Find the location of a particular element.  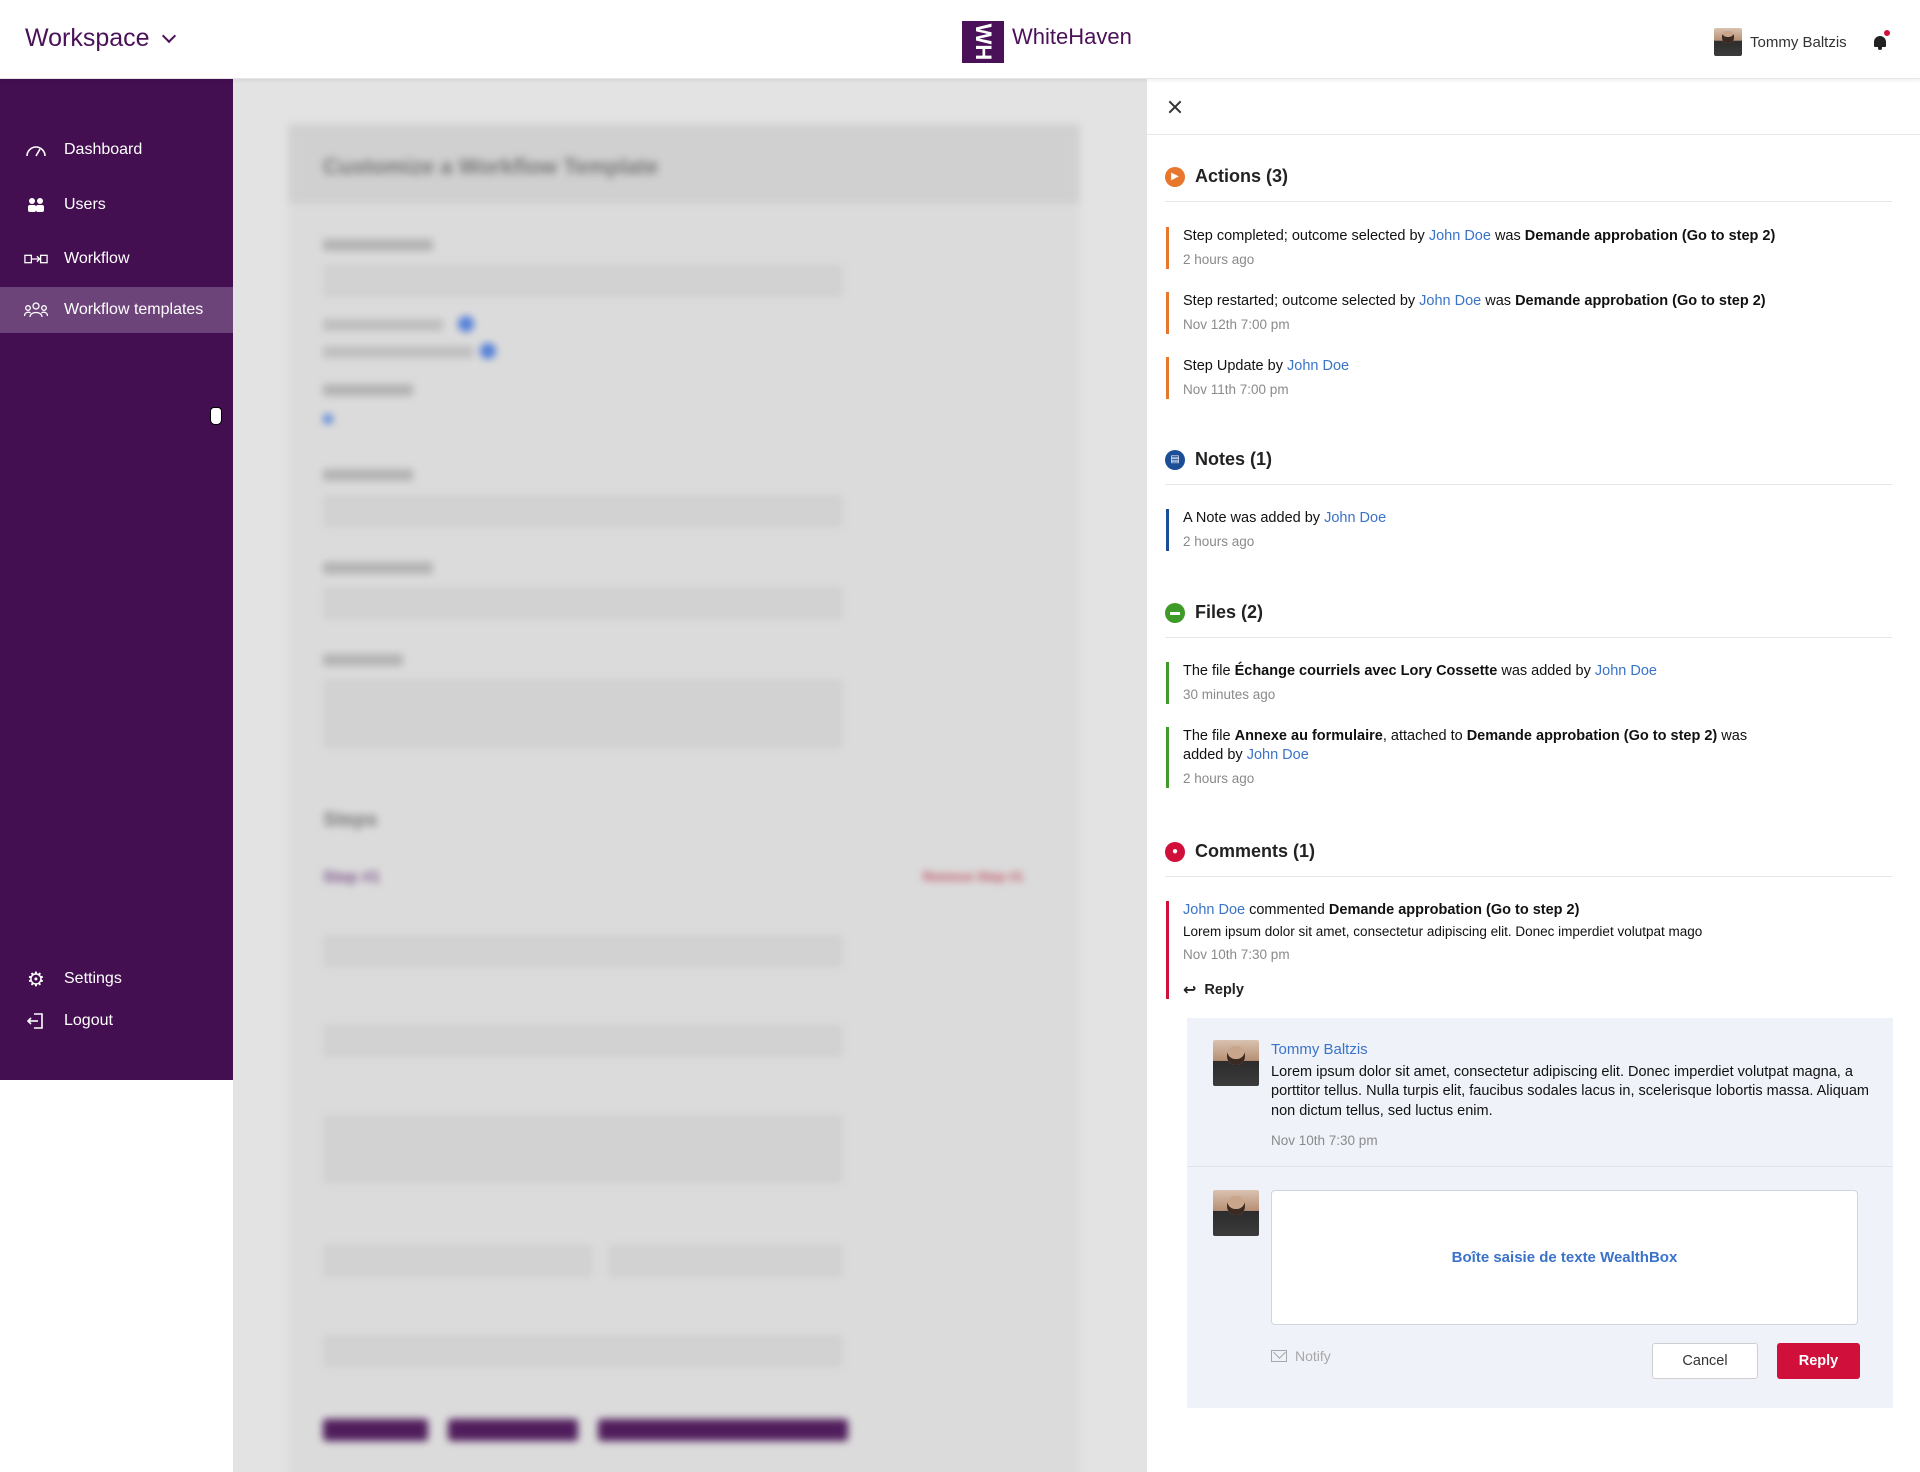

sidebar-item-label: Users is located at coordinates (85, 204).